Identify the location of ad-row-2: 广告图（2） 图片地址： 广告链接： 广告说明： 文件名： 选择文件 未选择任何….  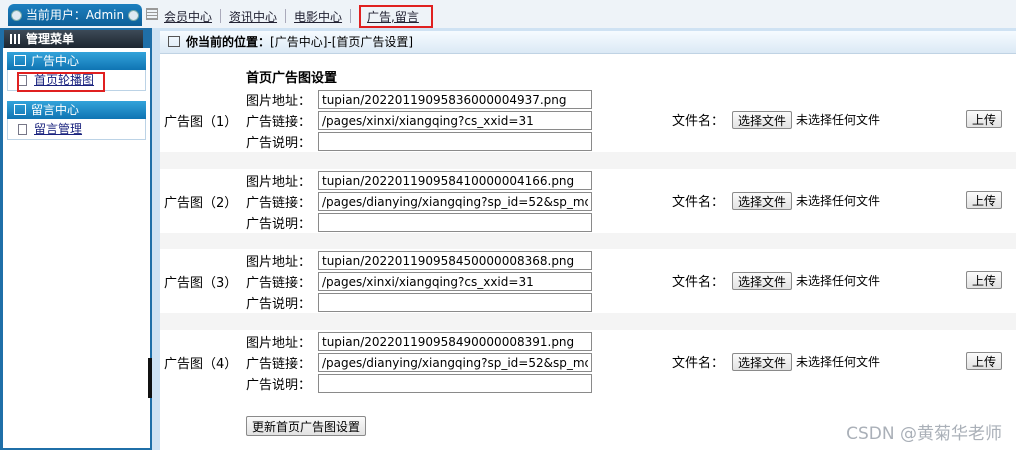
(588, 201).